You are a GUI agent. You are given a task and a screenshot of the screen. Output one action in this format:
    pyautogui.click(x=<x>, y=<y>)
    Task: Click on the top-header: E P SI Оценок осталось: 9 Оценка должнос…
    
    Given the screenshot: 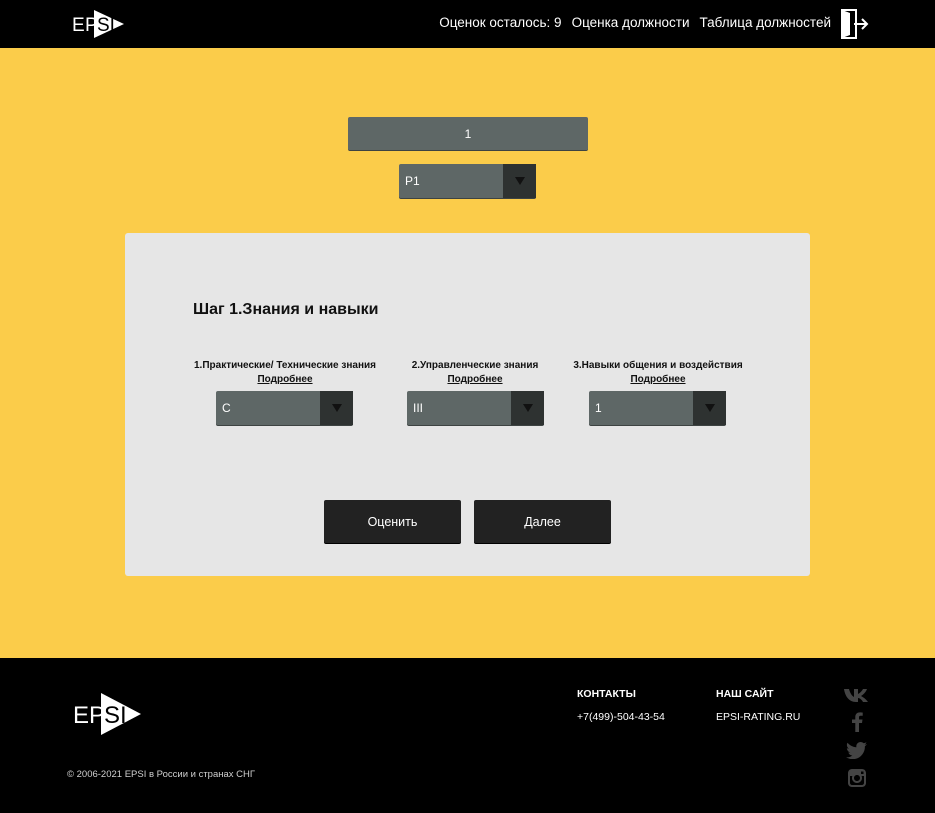 What is the action you would take?
    pyautogui.click(x=467, y=24)
    